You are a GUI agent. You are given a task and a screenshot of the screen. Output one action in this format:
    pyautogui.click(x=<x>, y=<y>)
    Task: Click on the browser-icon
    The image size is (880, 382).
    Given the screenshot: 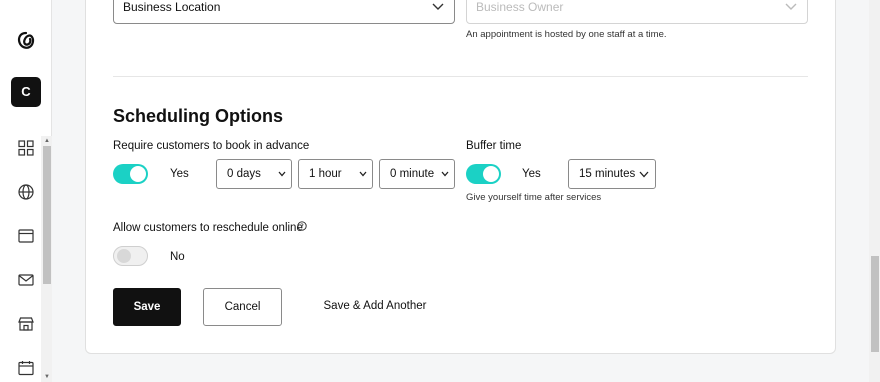 What is the action you would take?
    pyautogui.click(x=26, y=236)
    